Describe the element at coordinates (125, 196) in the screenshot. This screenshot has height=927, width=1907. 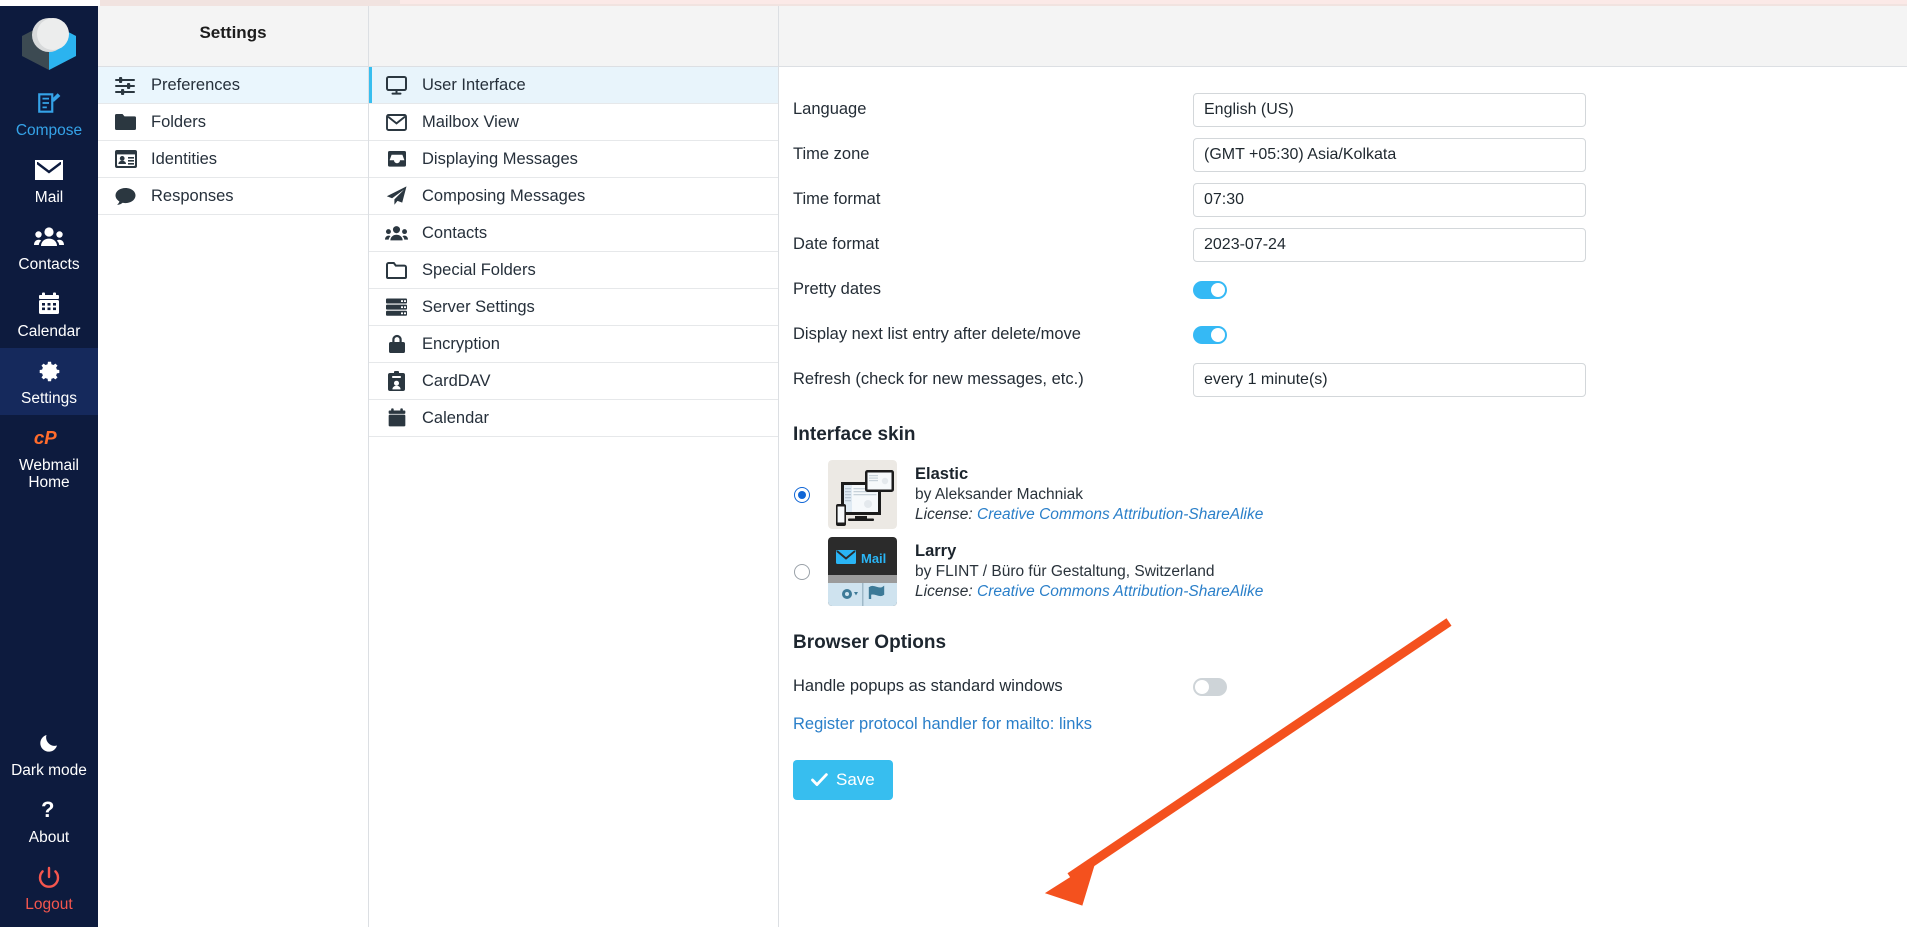
I see `comment-icon` at that location.